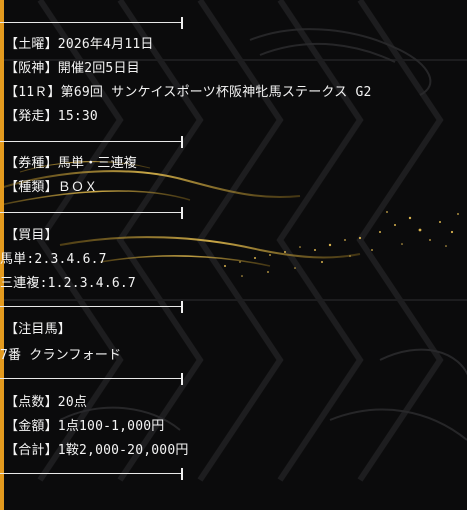 This screenshot has width=467, height=510. What do you see at coordinates (51, 116) in the screenshot?
I see `race-start-time: 【発走】15:30` at bounding box center [51, 116].